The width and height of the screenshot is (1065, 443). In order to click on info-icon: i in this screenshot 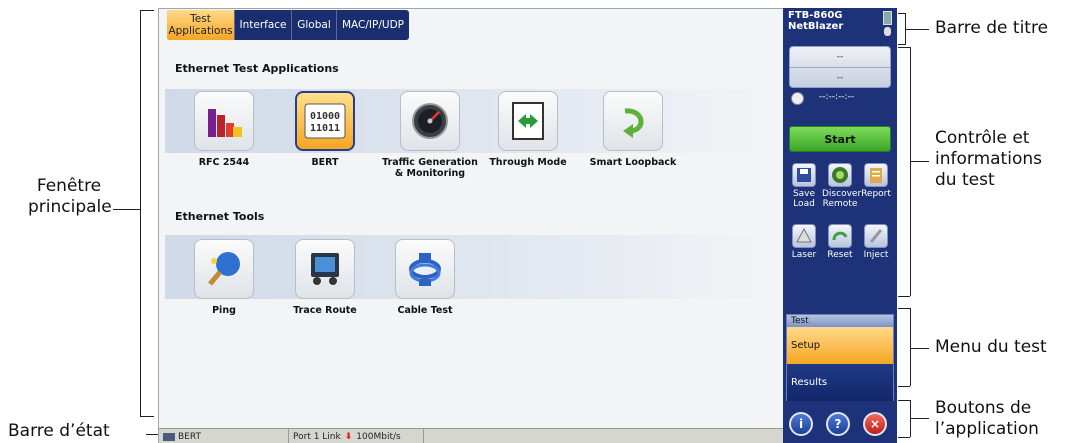, I will do `click(801, 424)`.